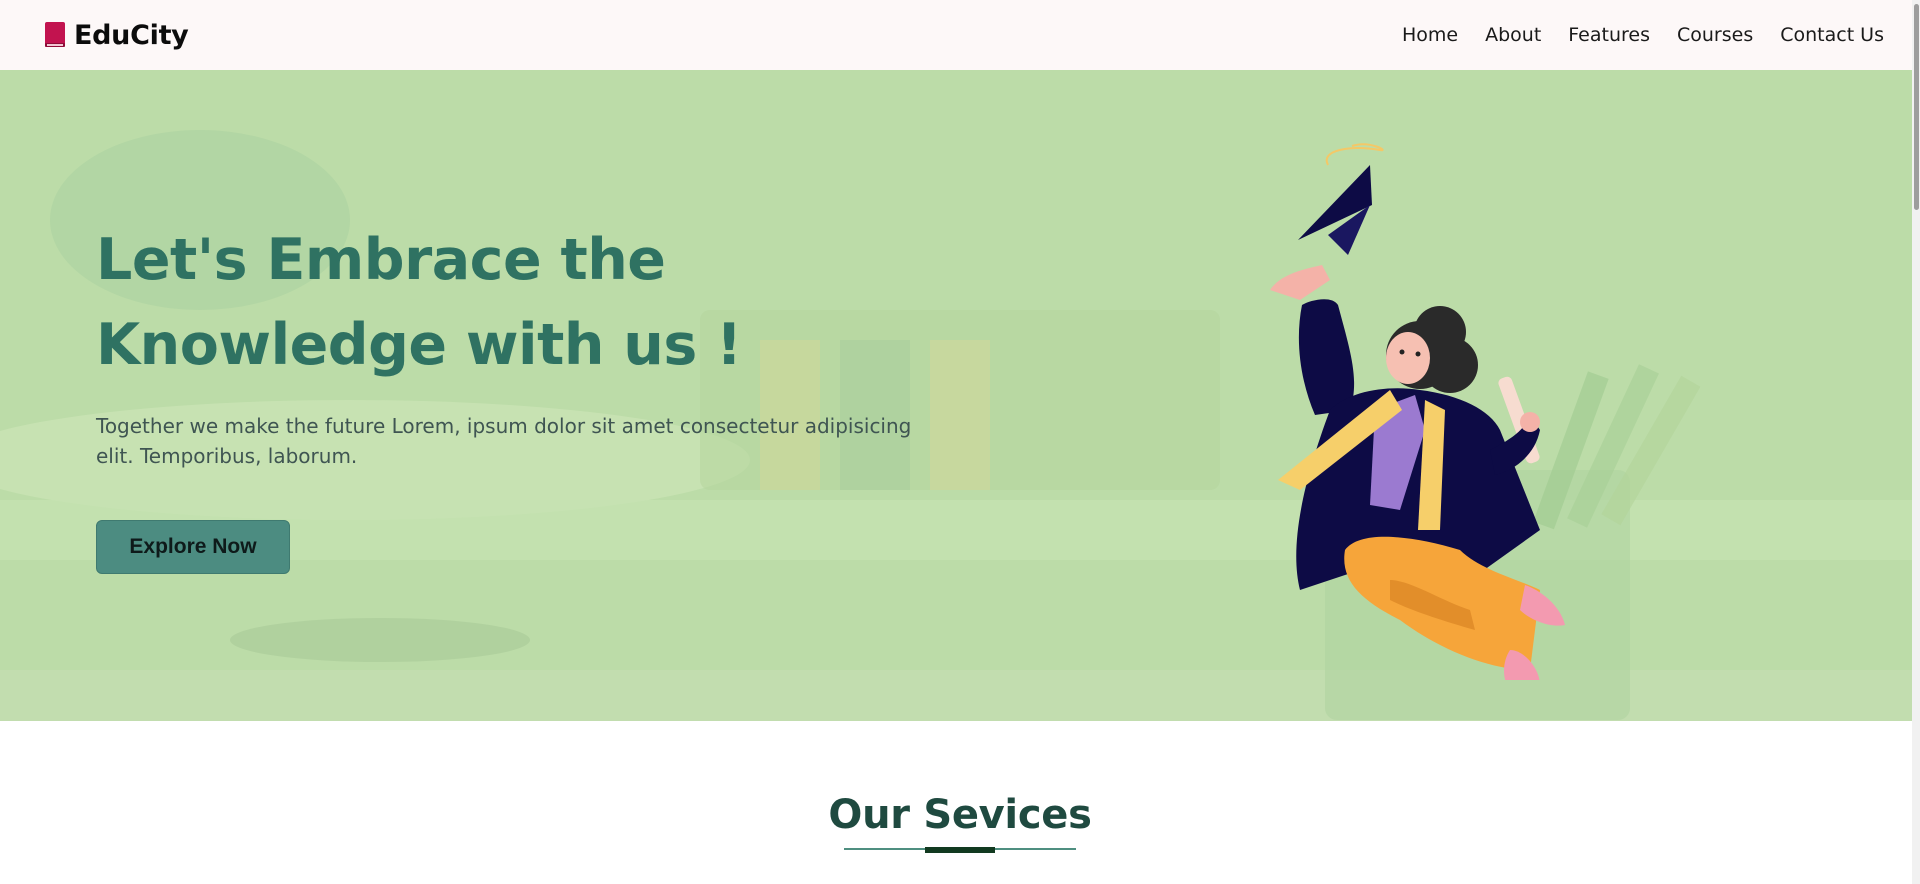 Image resolution: width=1920 pixels, height=884 pixels. Describe the element at coordinates (55, 35) in the screenshot. I see `book-icon` at that location.